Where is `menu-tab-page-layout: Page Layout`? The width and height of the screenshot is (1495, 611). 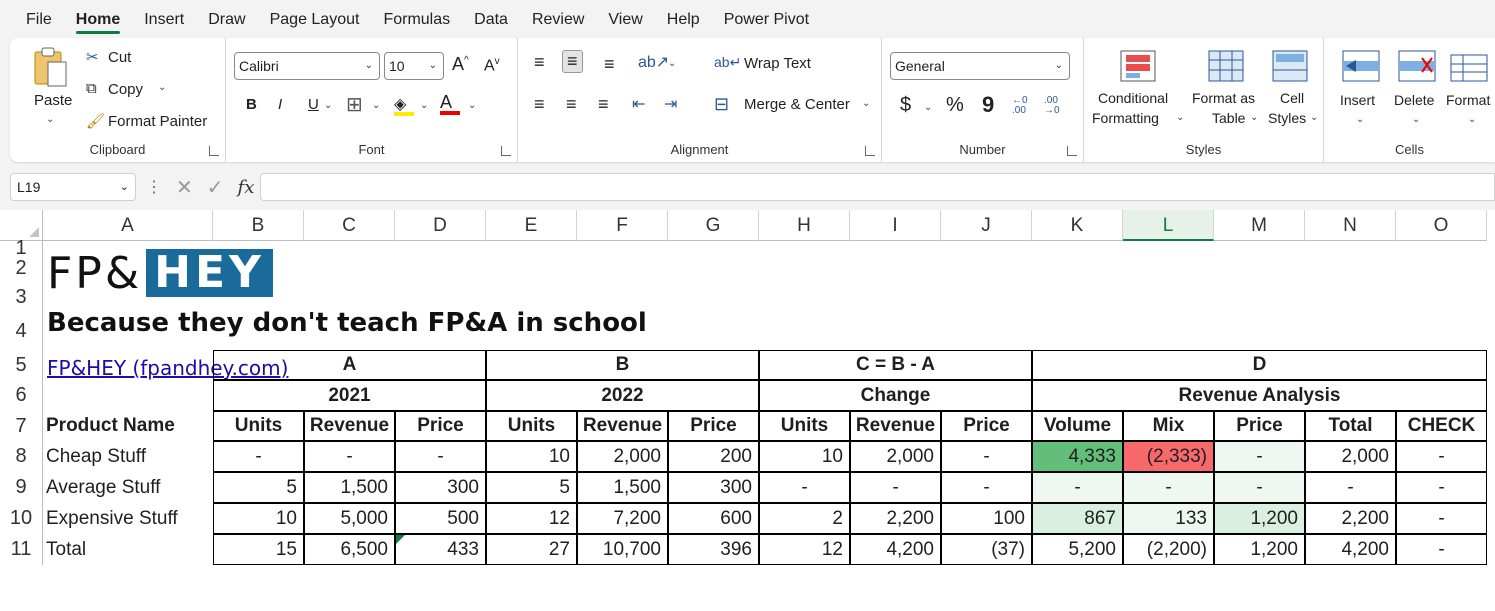
menu-tab-page-layout: Page Layout is located at coordinates (315, 19).